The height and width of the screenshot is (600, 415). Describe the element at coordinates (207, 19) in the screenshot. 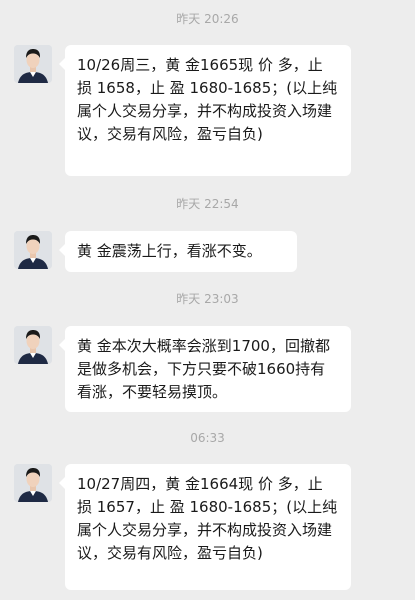

I see `message-timestamp: 昨天 20:26` at that location.